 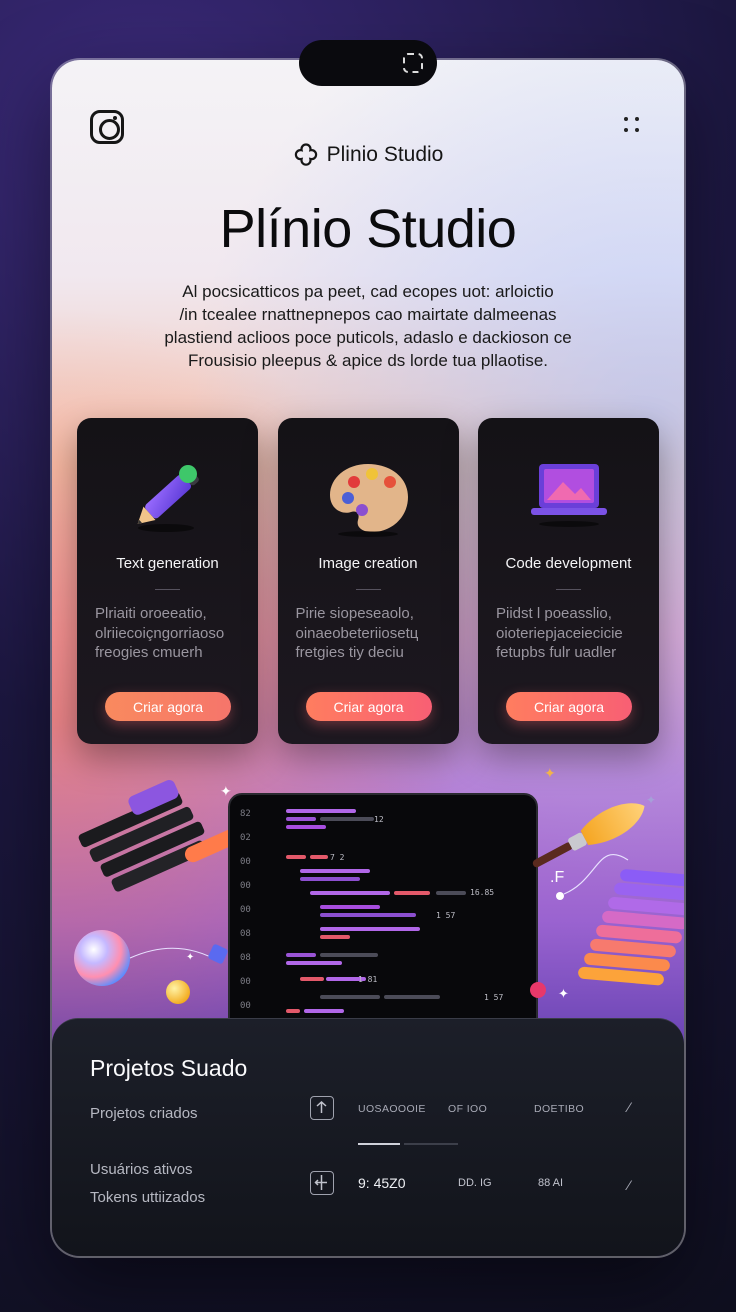 I want to click on card-description-line: oioteriepjaceiecicie, so click(x=559, y=633).